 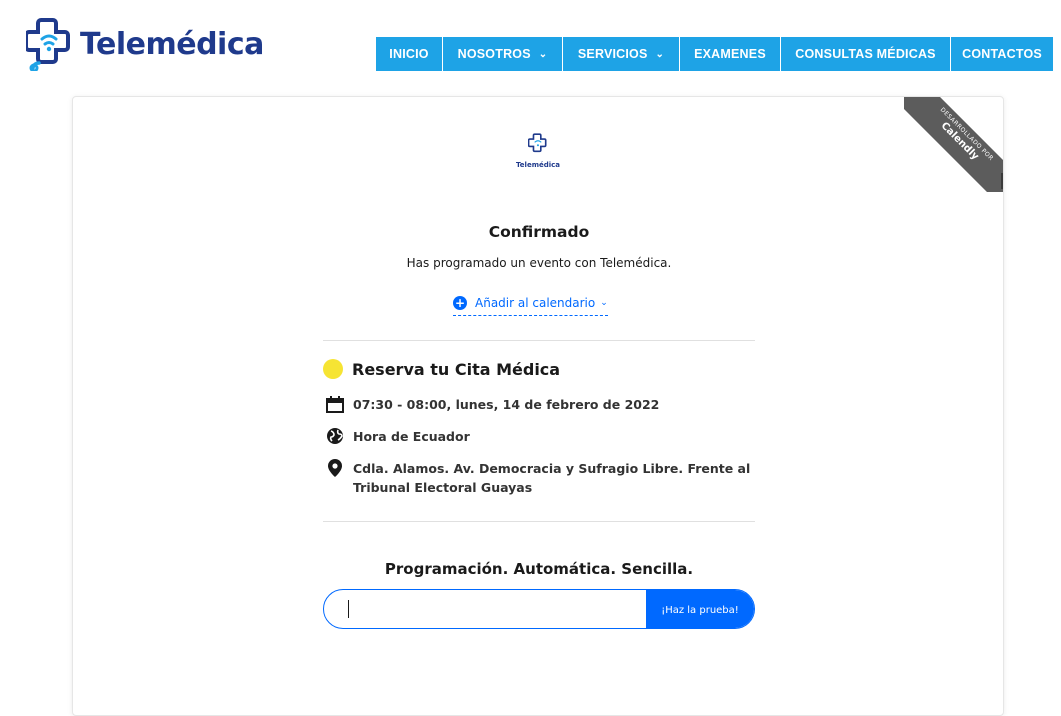 What do you see at coordinates (539, 569) in the screenshot?
I see `promo-title: Programación. Automática. Sencilla.` at bounding box center [539, 569].